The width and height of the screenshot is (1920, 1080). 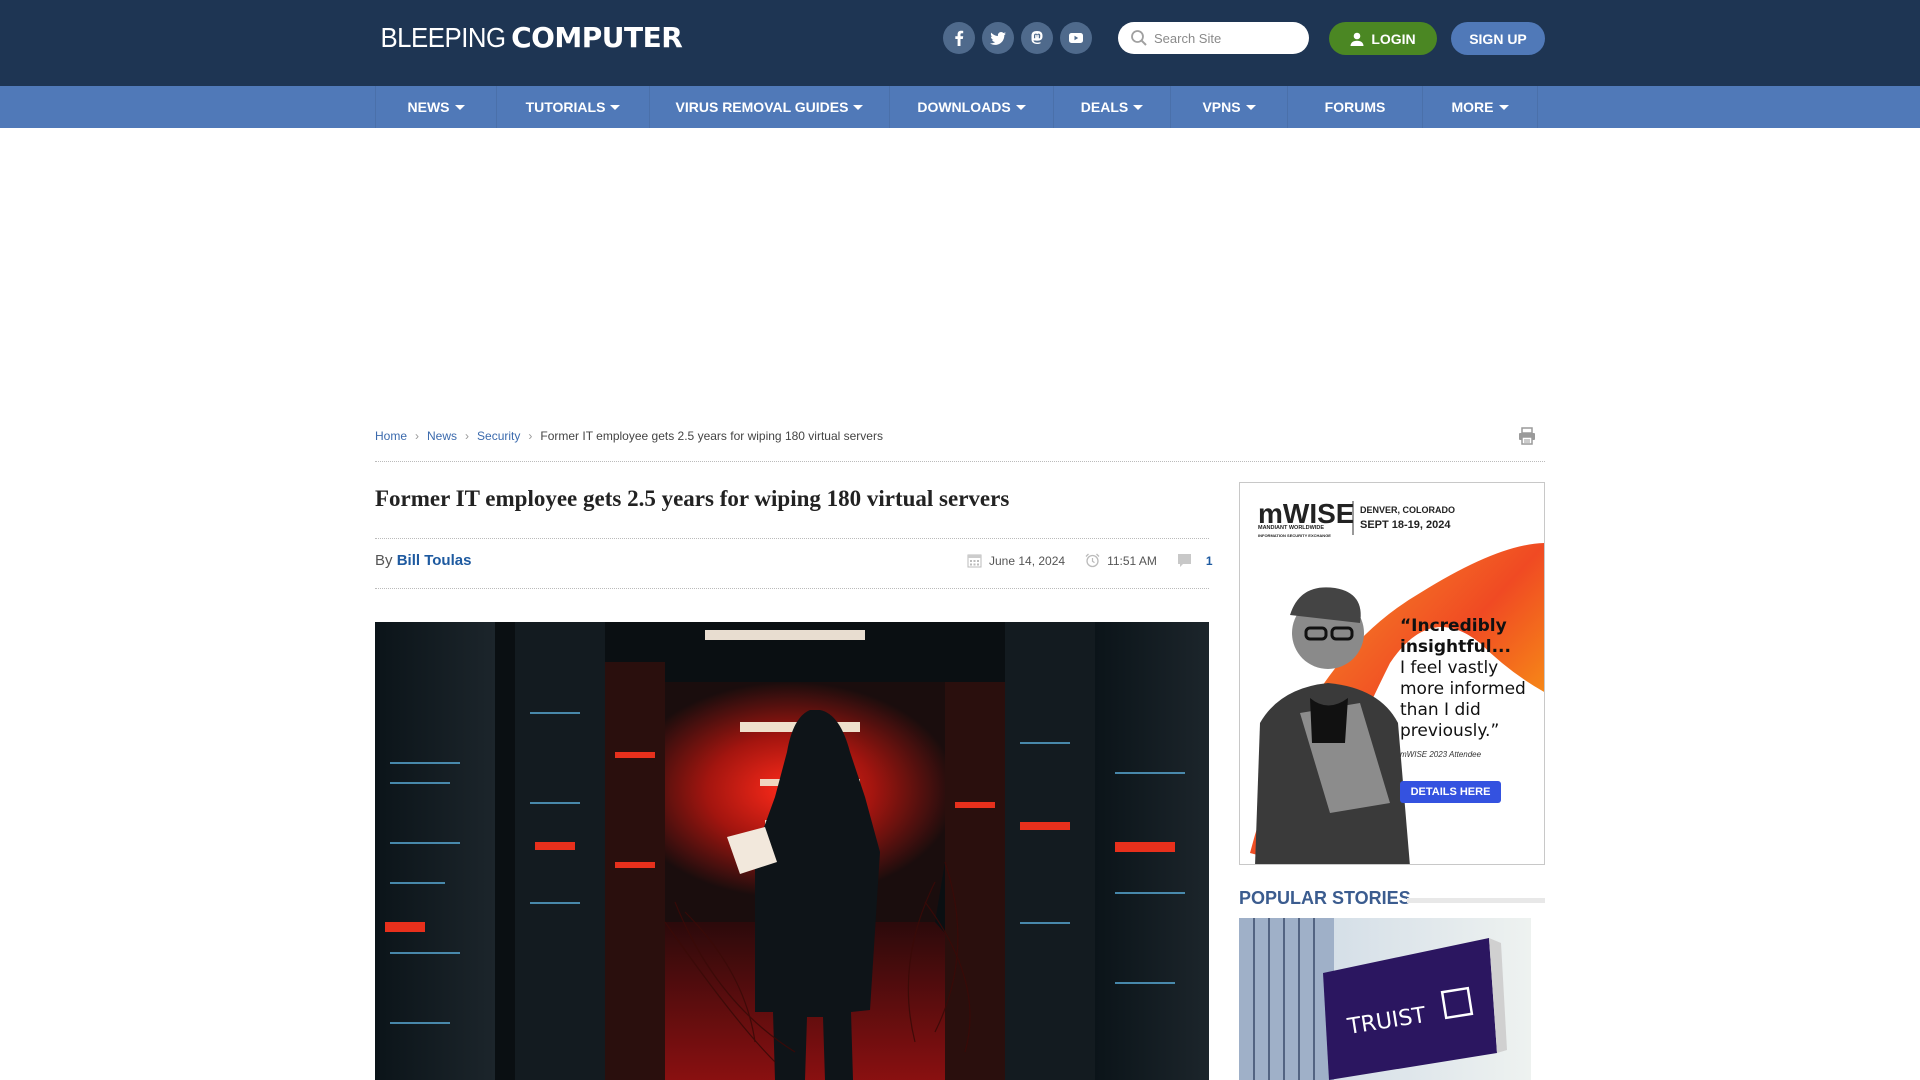 I want to click on nav-item-virus-removal-guides: VIRUS REMOVAL GUIDES, so click(x=769, y=107).